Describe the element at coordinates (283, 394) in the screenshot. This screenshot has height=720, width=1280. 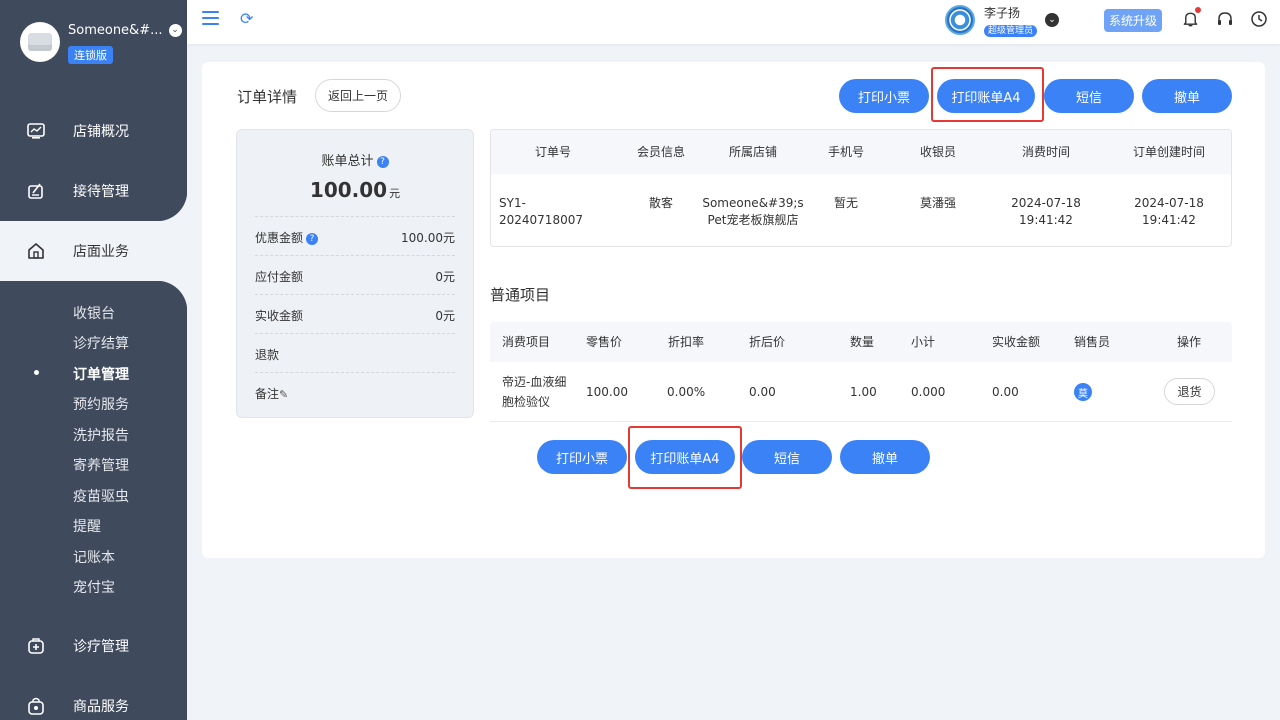
I see `edit-icon: ✎` at that location.